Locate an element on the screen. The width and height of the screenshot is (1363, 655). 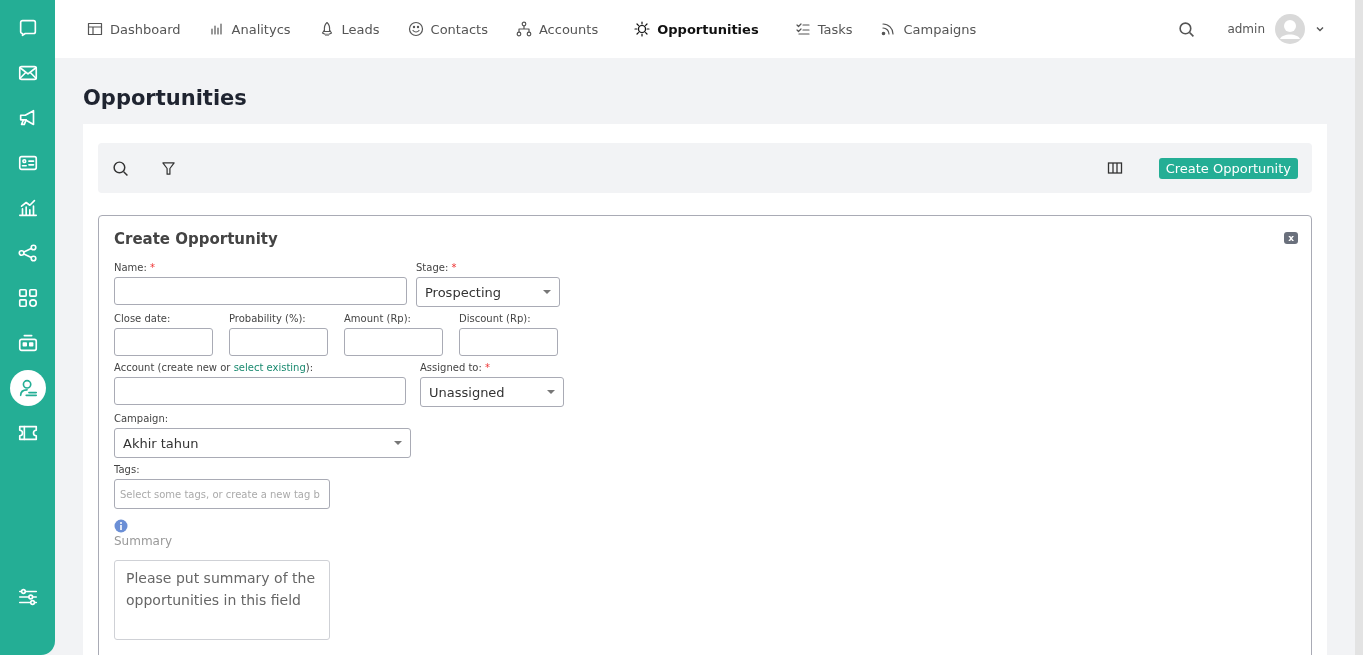
campaign-select: Akhir tahun is located at coordinates (262, 443).